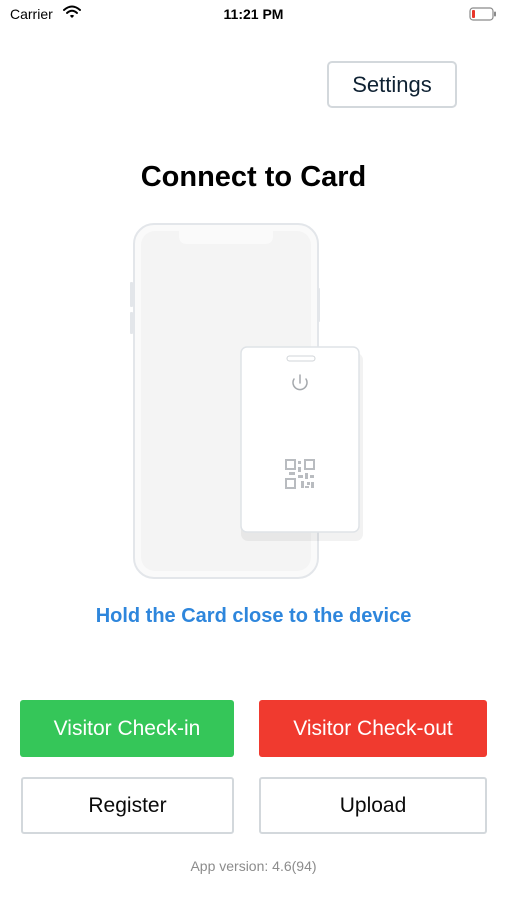 Image resolution: width=507 pixels, height=900 pixels. Describe the element at coordinates (127, 728) in the screenshot. I see `visitor-checkin-button: Visitor Check-in` at that location.